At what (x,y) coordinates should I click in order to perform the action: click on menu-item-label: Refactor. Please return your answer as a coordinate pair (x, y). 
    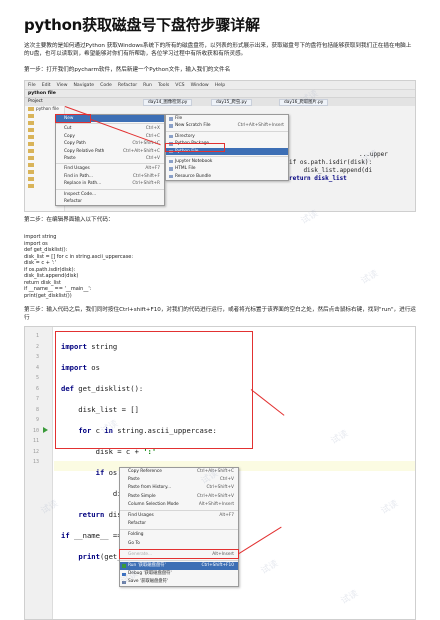
    Looking at the image, I should click on (73, 201).